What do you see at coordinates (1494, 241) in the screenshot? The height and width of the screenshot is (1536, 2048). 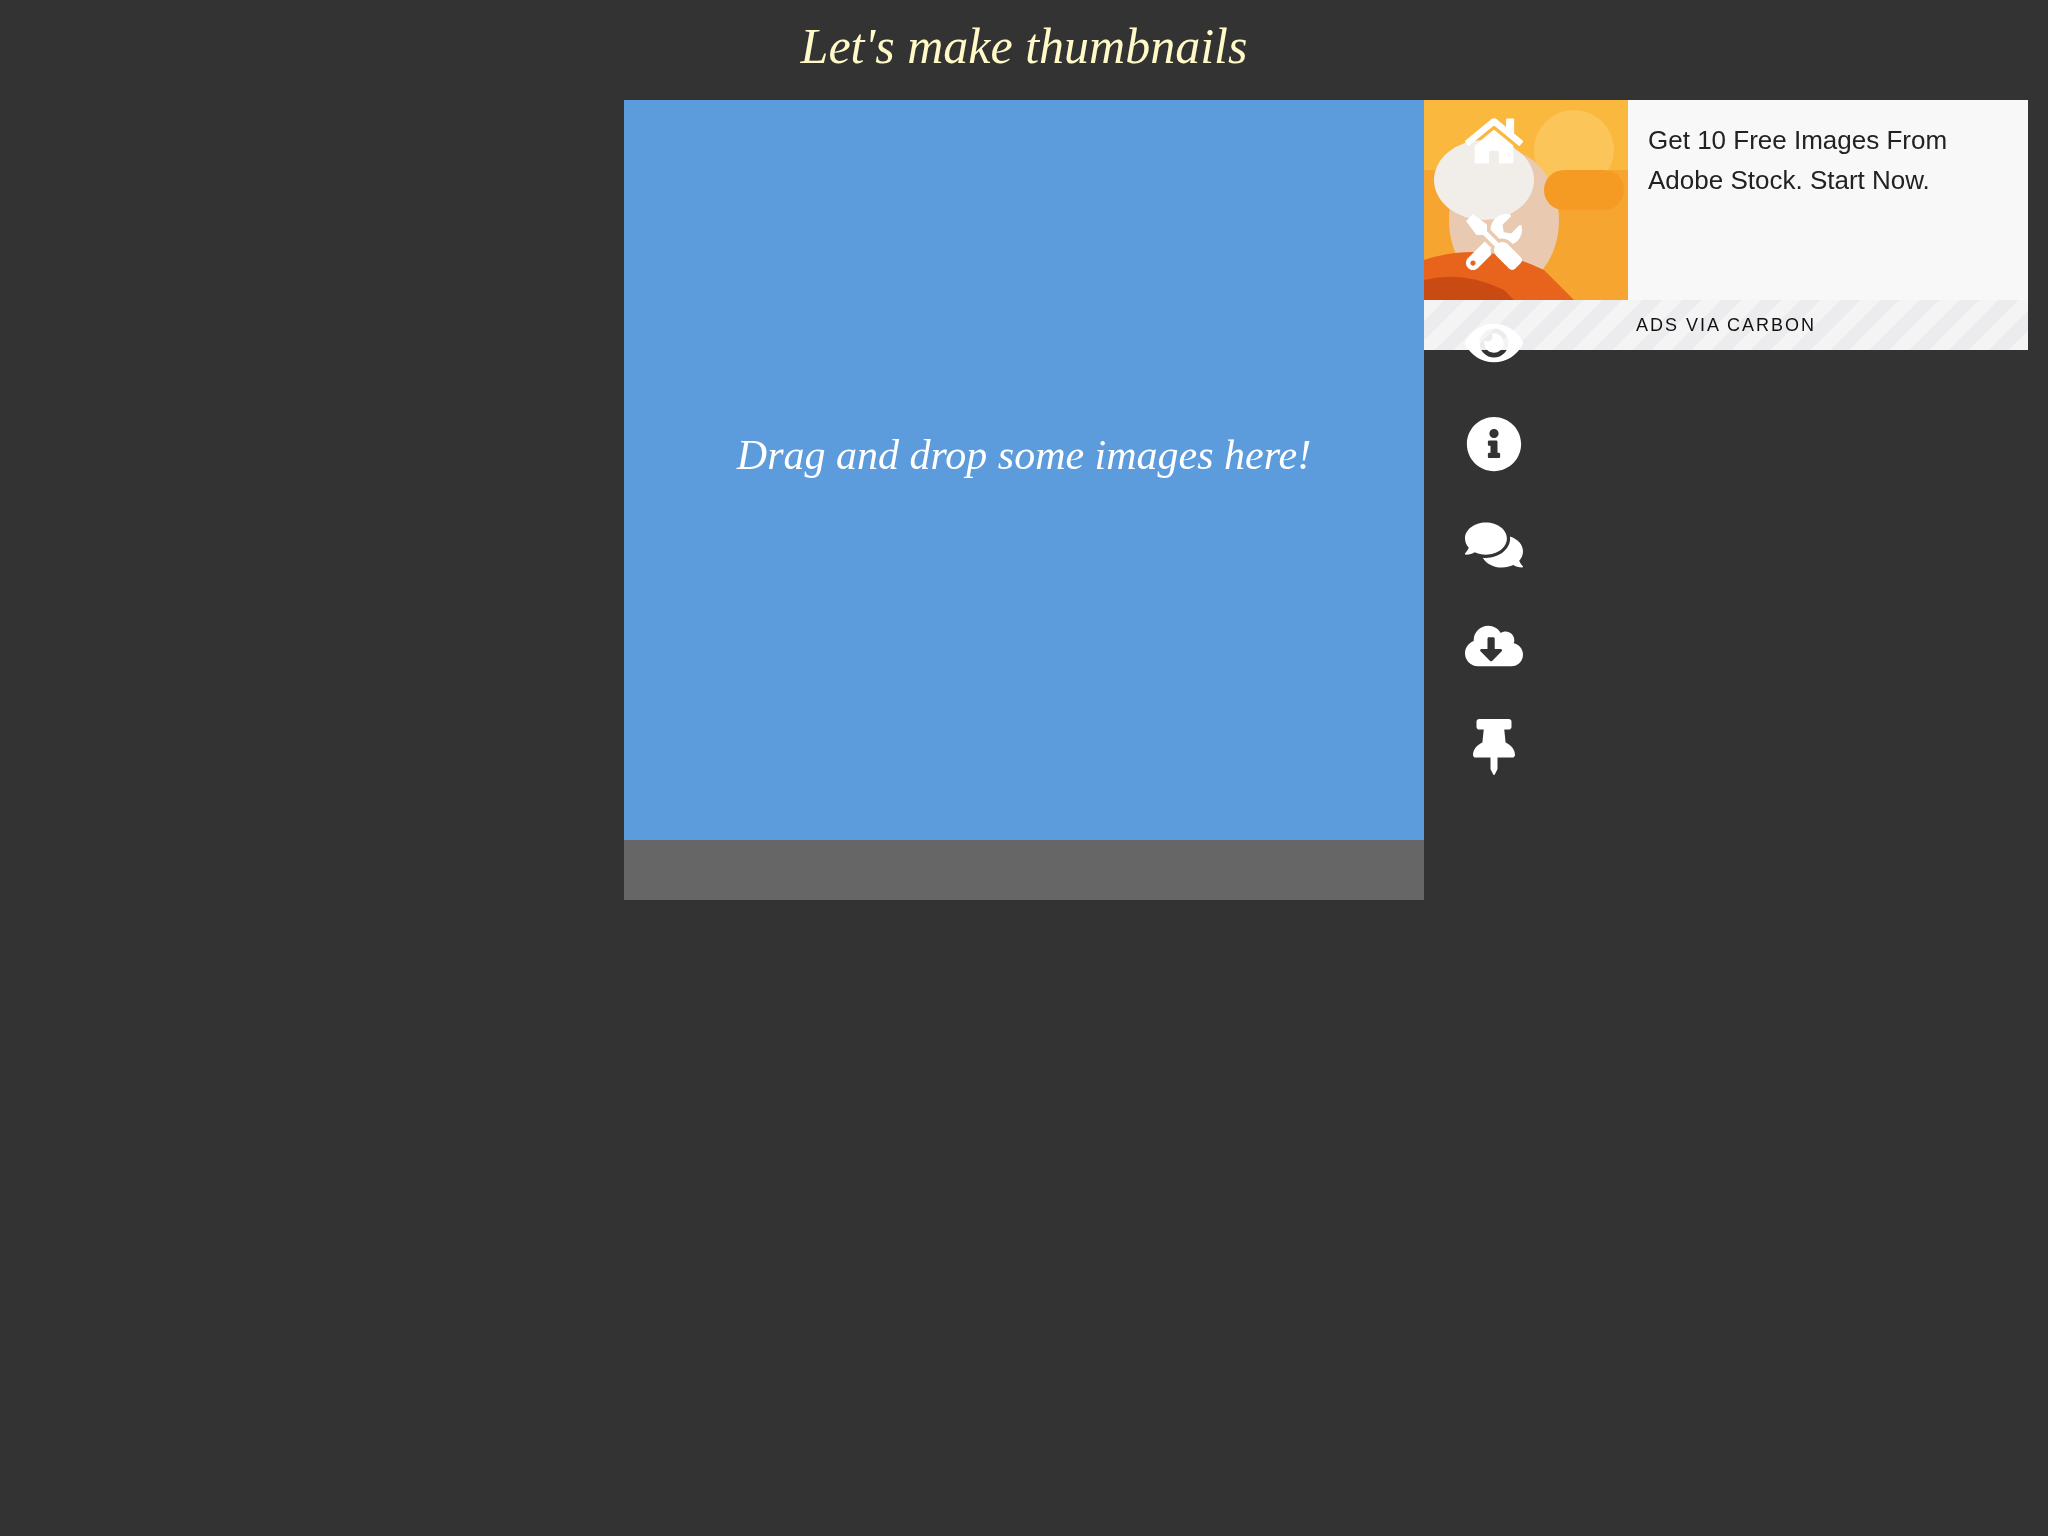 I see `tools-icon` at bounding box center [1494, 241].